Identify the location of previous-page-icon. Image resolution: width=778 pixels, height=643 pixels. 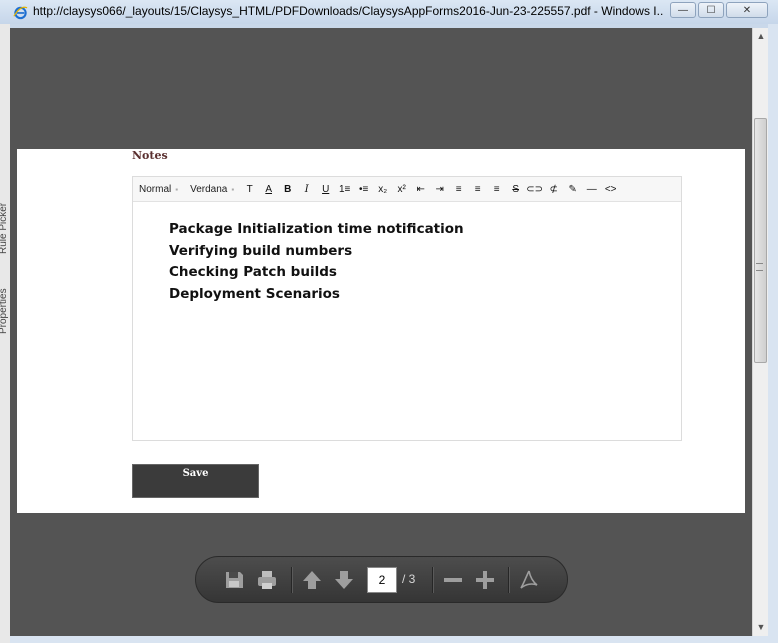
(312, 580).